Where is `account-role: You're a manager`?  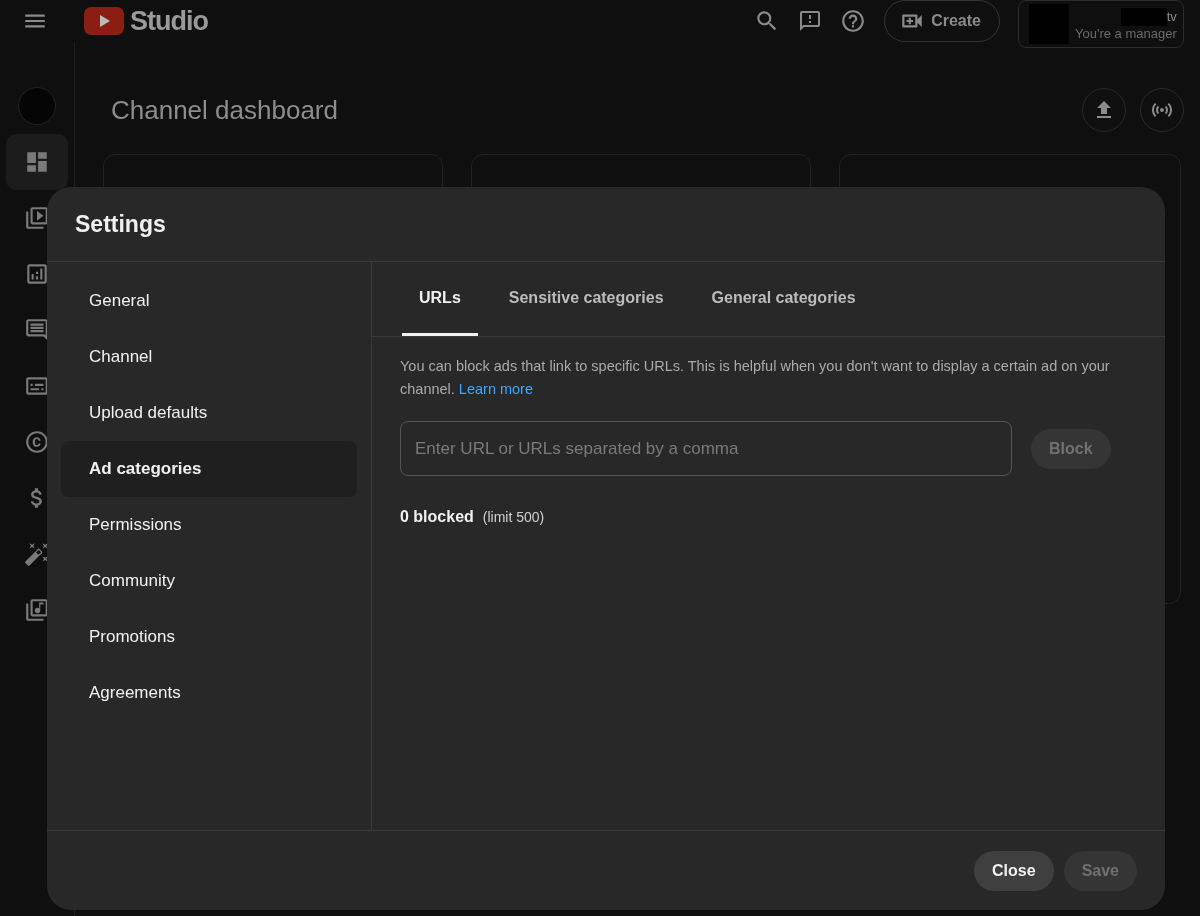
account-role: You're a manager is located at coordinates (1126, 33).